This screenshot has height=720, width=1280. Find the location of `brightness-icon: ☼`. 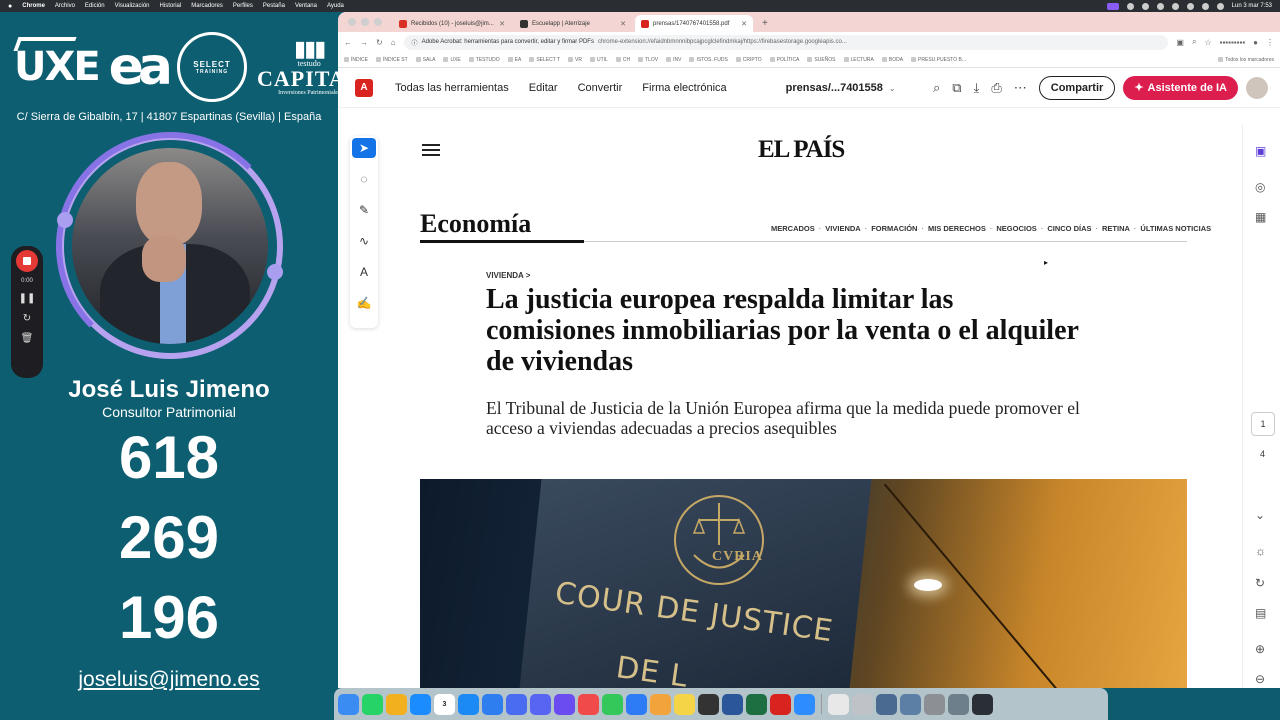

brightness-icon: ☼ is located at coordinates (1260, 551).